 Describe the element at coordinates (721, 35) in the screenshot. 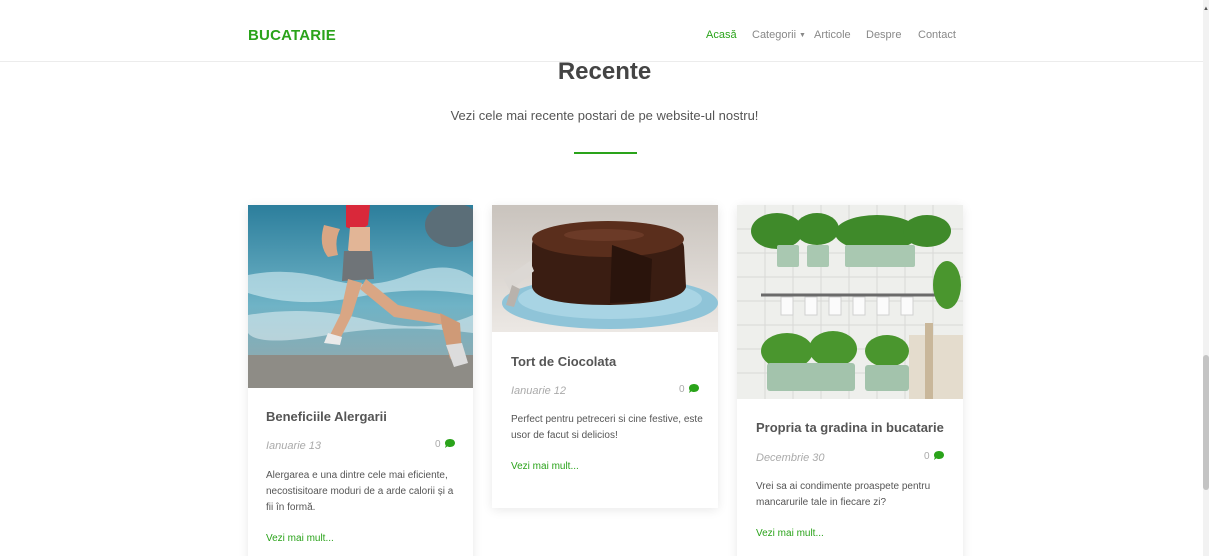

I see `nav-item-home: Acasă` at that location.